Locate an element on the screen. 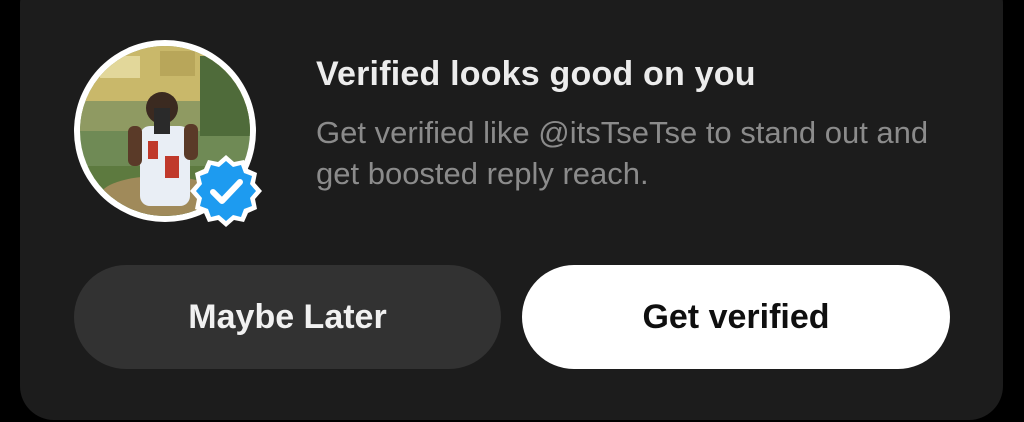  get-verified-label: Get verified is located at coordinates (736, 316).